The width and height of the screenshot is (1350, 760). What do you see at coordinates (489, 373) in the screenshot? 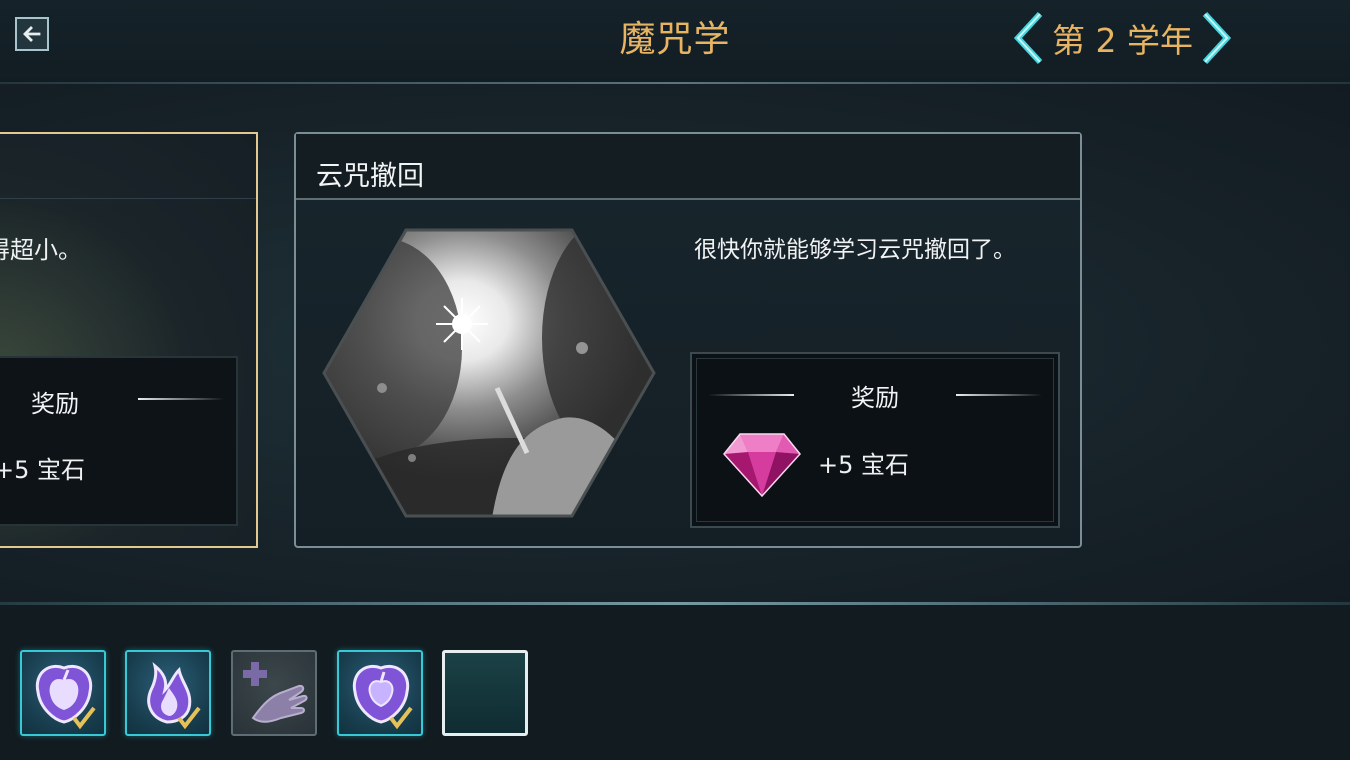
I see `wand-cloud-illustration` at bounding box center [489, 373].